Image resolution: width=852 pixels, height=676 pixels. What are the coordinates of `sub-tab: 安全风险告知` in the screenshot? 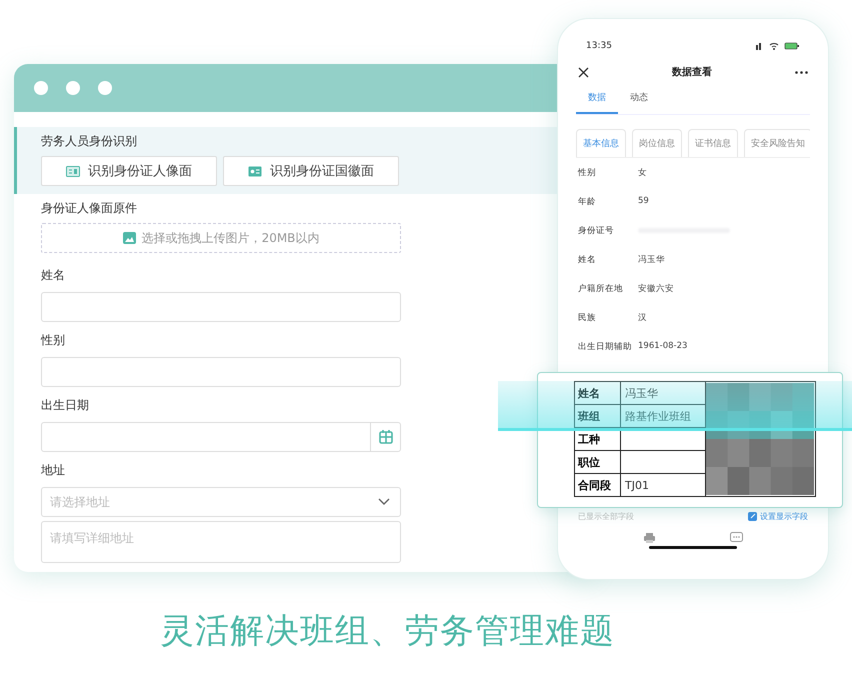 It's located at (777, 143).